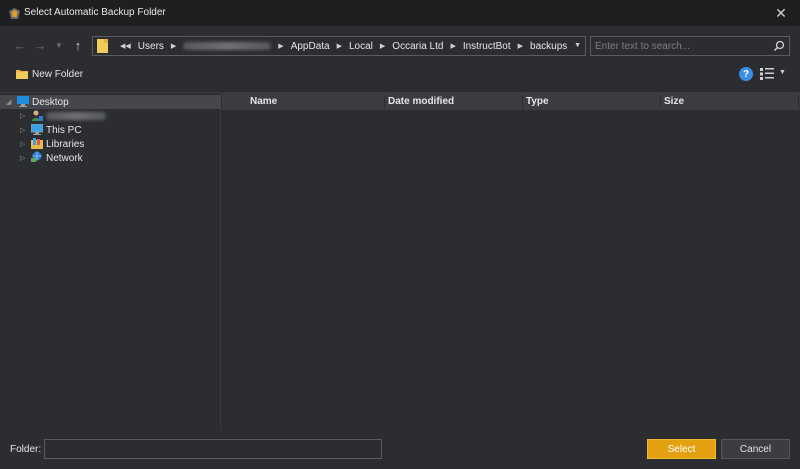  I want to click on view-mode-dropdown-icon: ▼, so click(782, 72).